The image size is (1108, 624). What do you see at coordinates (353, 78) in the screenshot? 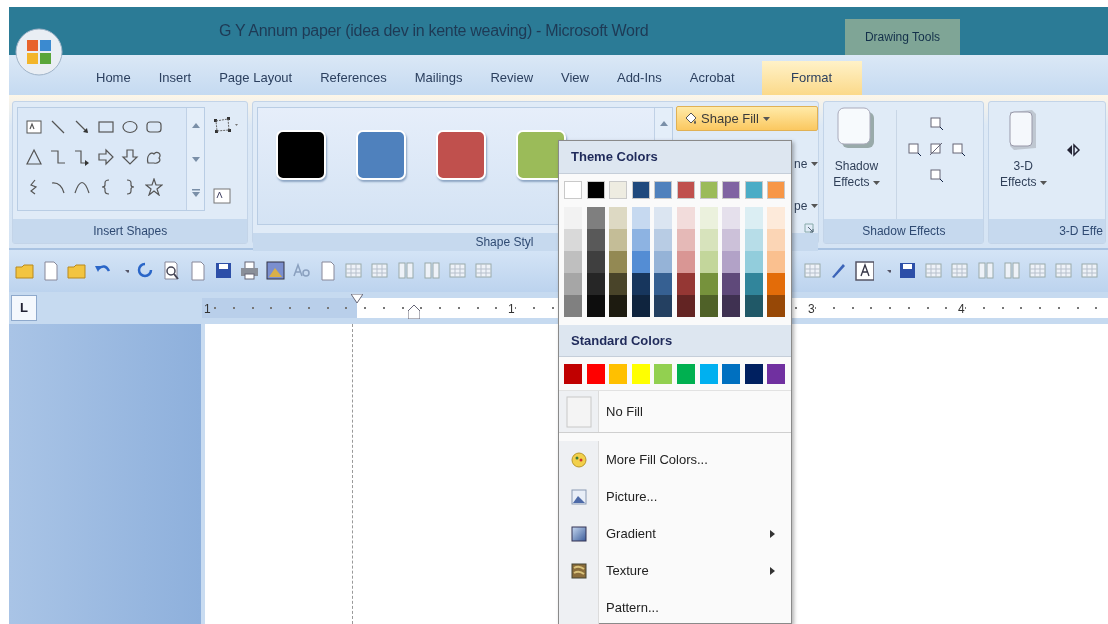
I see `ribbon-tab: References` at bounding box center [353, 78].